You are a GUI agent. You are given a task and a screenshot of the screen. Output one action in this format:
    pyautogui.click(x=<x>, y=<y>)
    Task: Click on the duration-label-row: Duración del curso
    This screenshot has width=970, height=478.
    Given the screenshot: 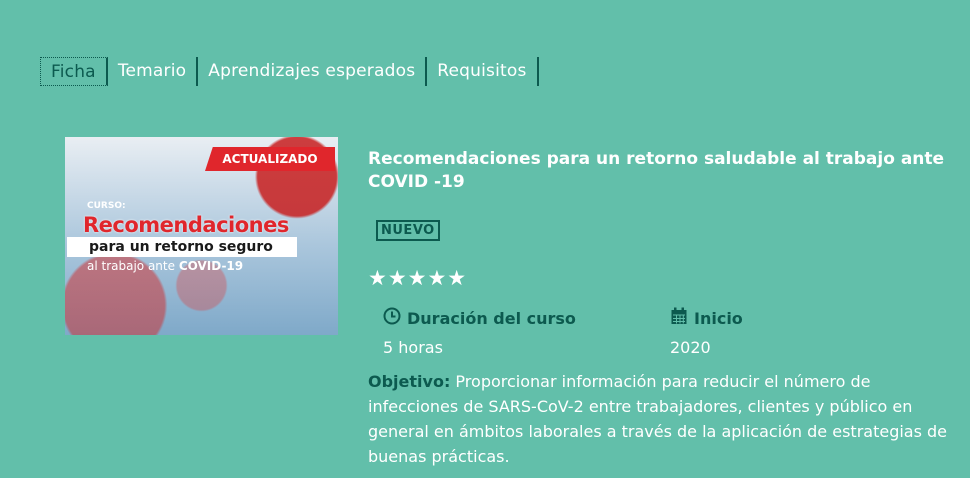 What is the action you would take?
    pyautogui.click(x=479, y=318)
    